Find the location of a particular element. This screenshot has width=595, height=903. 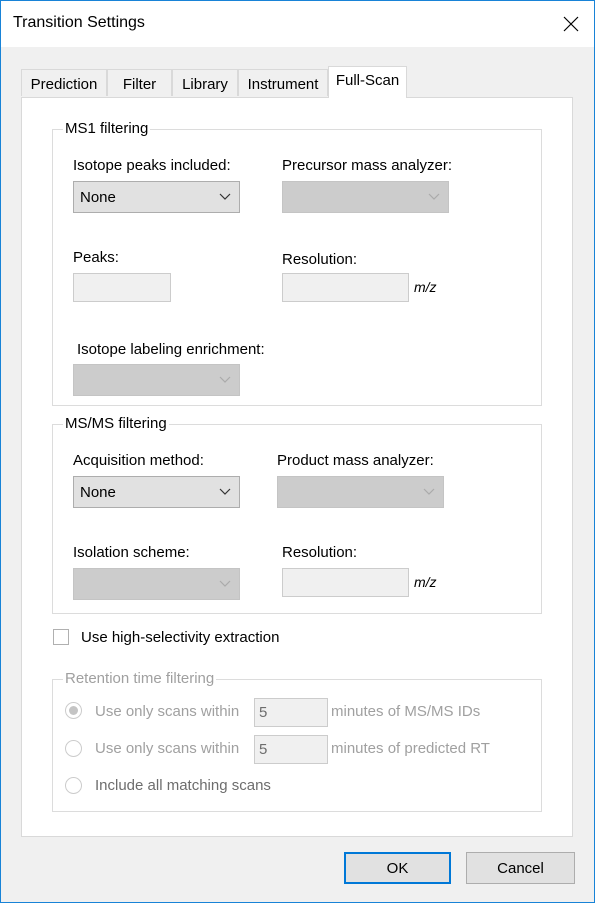

isotope-peaks-select: None is located at coordinates (156, 197).